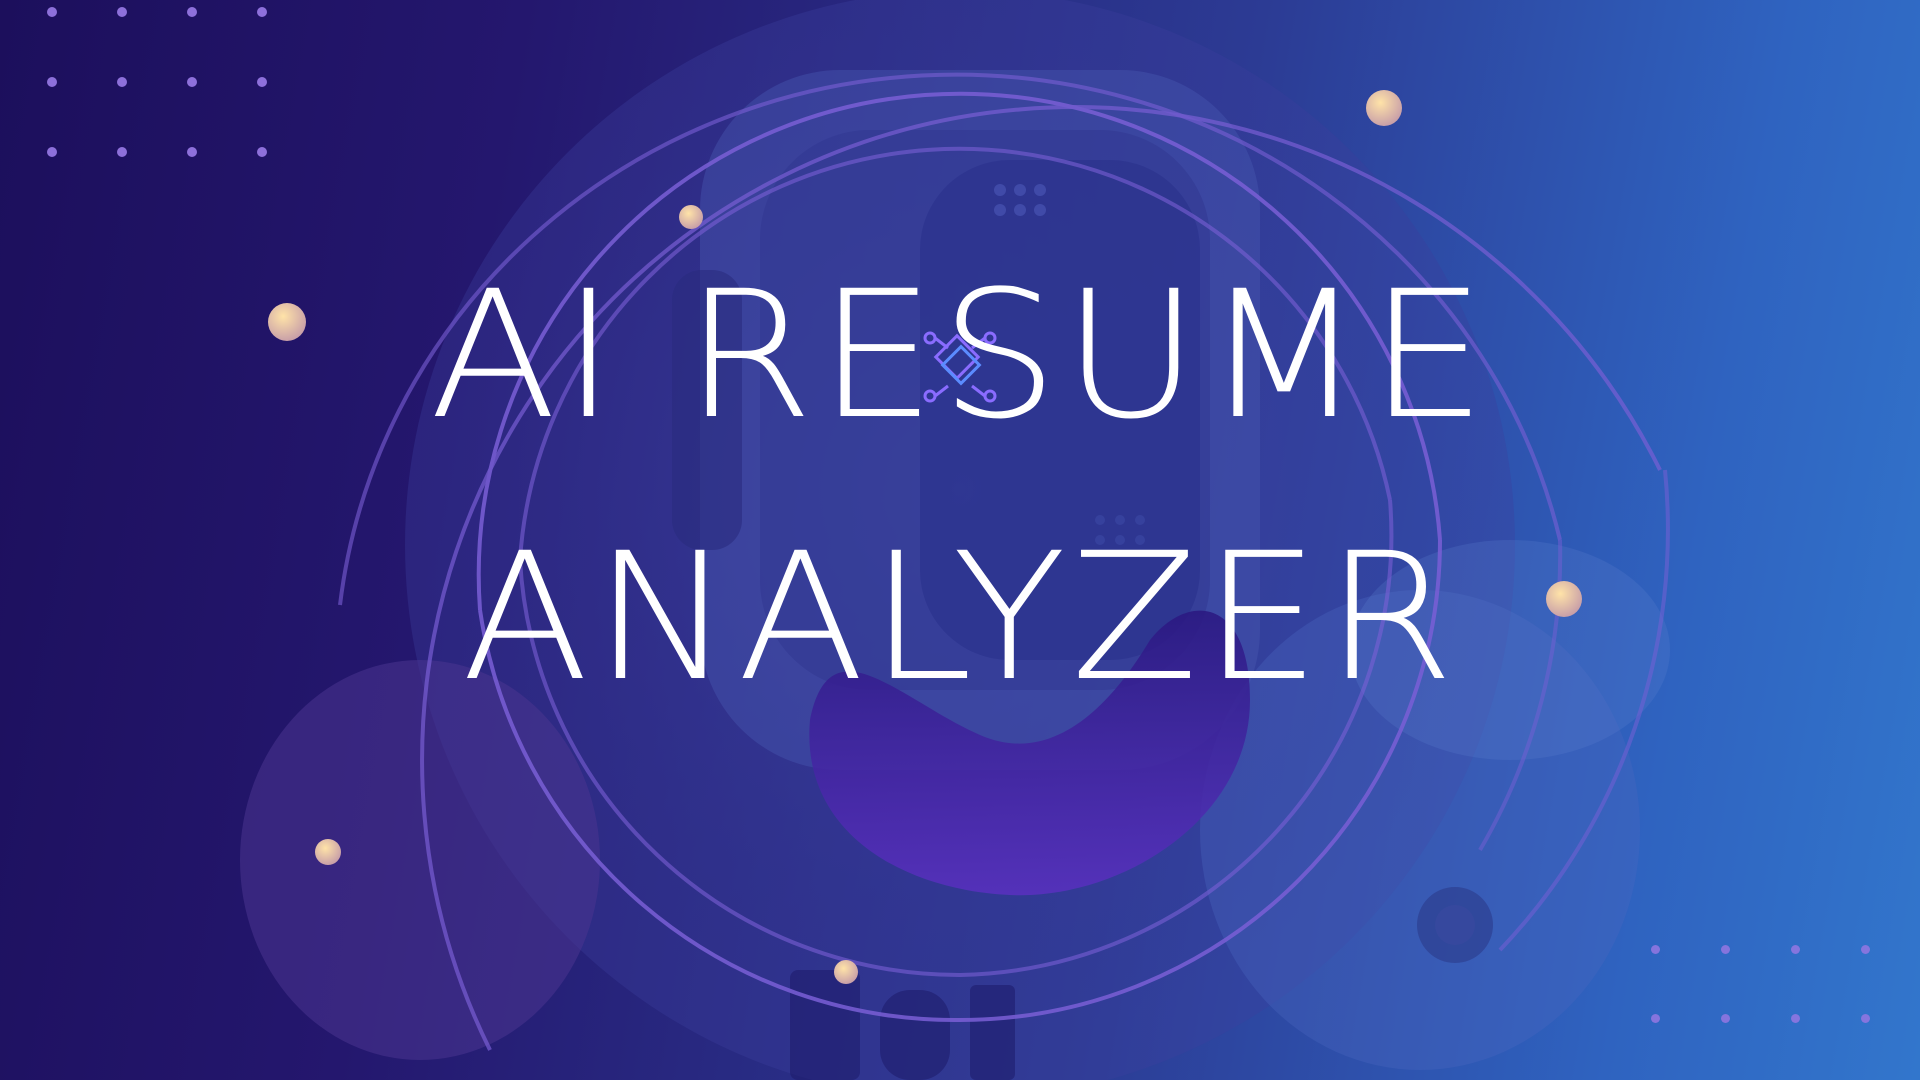  Describe the element at coordinates (960, 617) in the screenshot. I see `title-line-2: ANALYZER` at that location.